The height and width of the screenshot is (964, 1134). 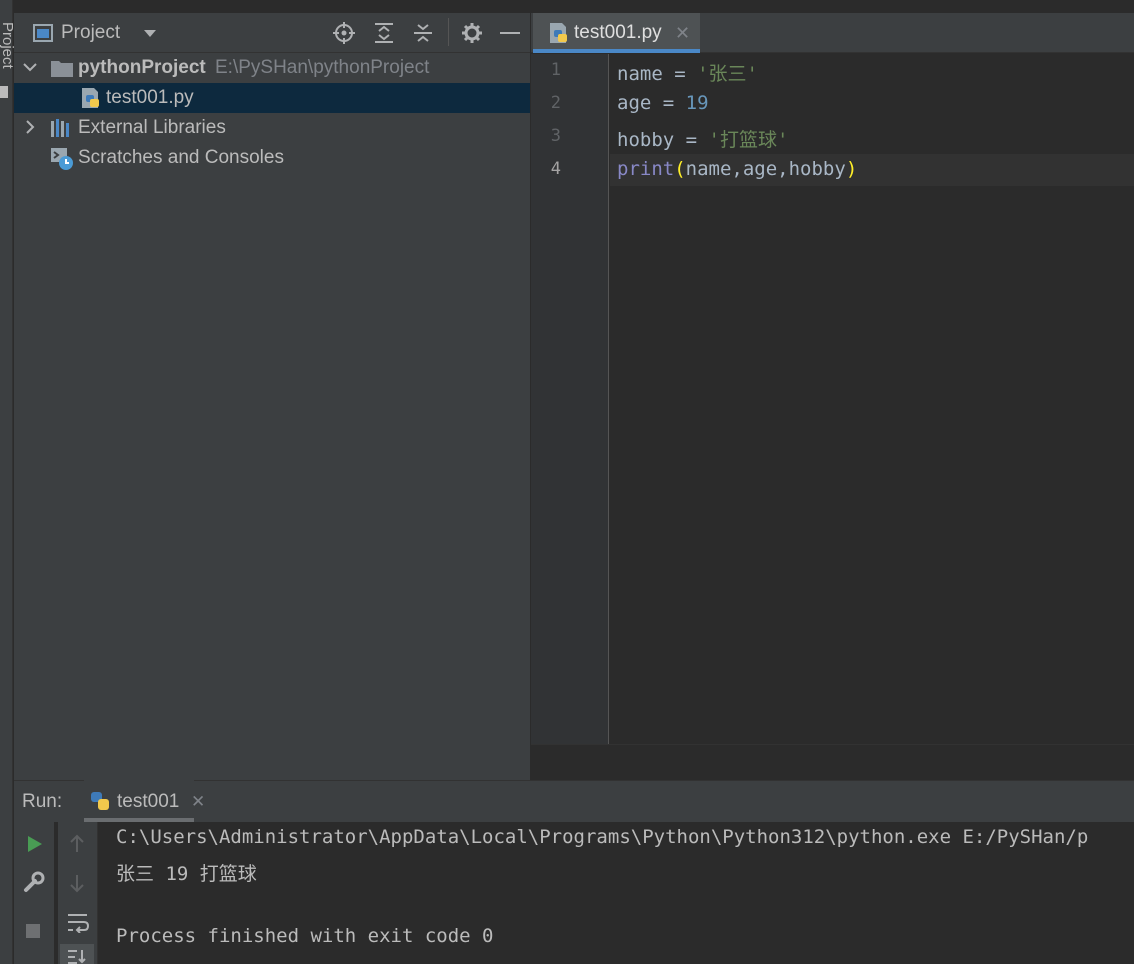 I want to click on project-panel-title: Project, so click(x=90, y=33).